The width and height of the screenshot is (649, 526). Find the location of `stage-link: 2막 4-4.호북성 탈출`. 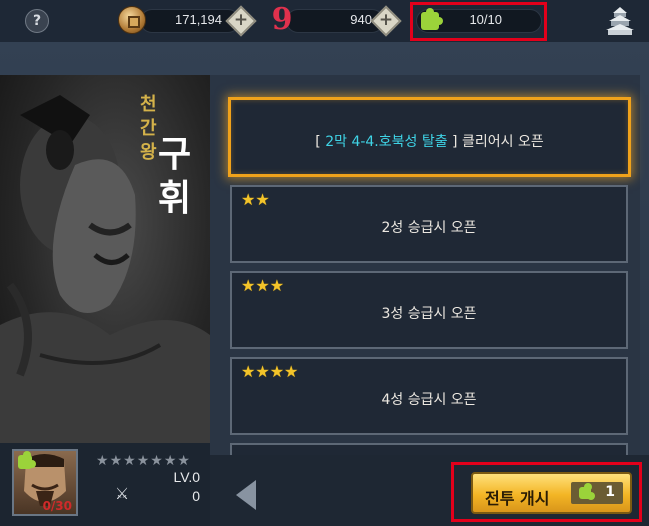

stage-link: 2막 4-4.호북성 탈출 is located at coordinates (386, 142).